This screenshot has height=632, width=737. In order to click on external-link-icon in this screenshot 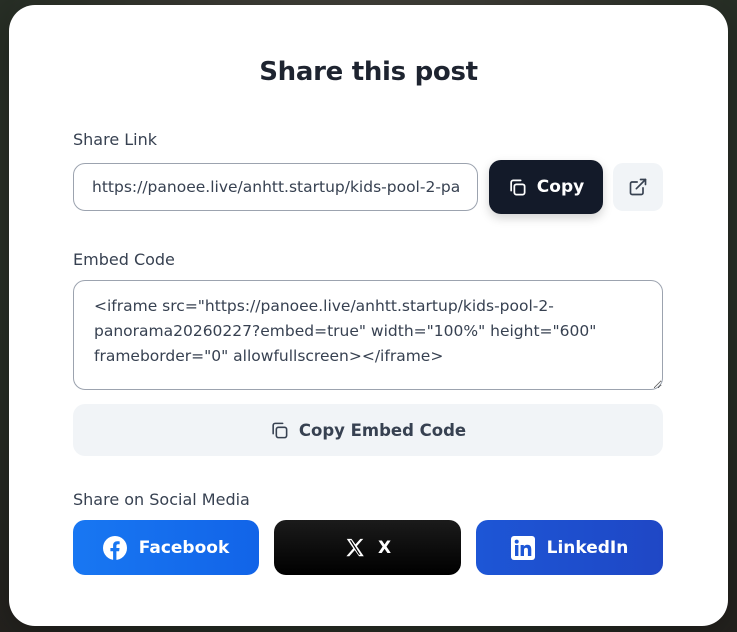, I will do `click(638, 187)`.